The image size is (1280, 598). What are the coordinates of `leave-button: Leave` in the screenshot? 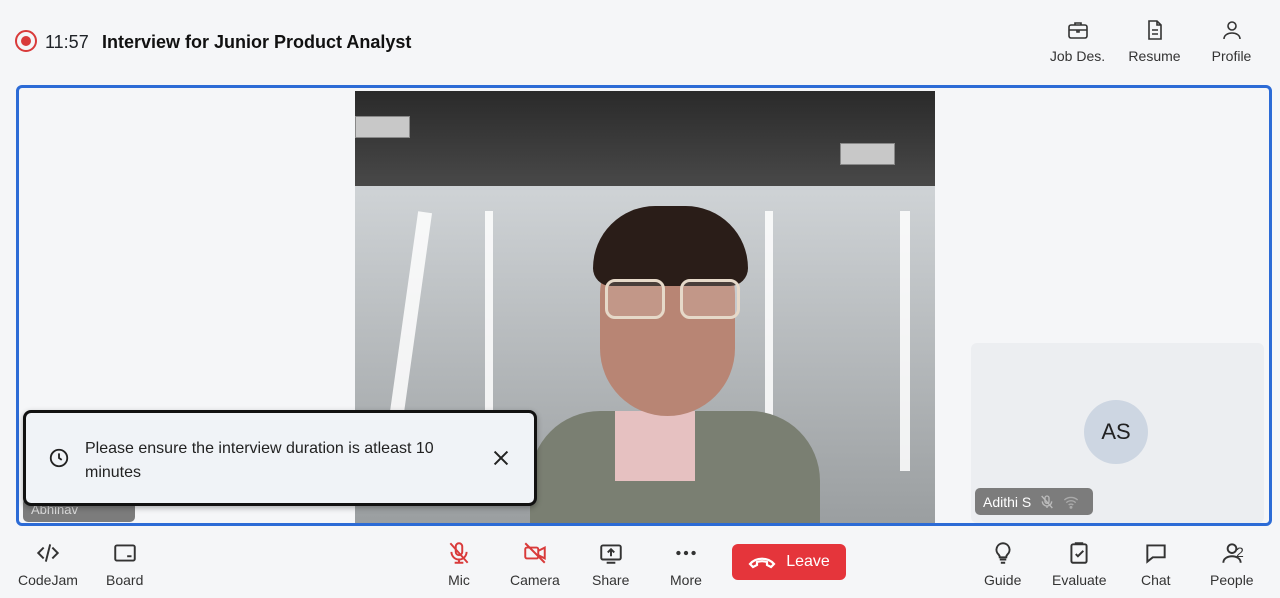 It's located at (789, 562).